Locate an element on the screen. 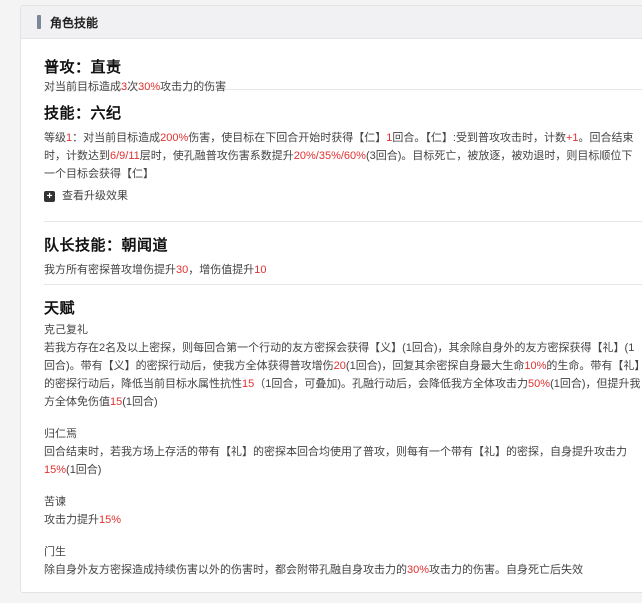 This screenshot has width=642, height=603. talent-name: 门生 is located at coordinates (55, 552).